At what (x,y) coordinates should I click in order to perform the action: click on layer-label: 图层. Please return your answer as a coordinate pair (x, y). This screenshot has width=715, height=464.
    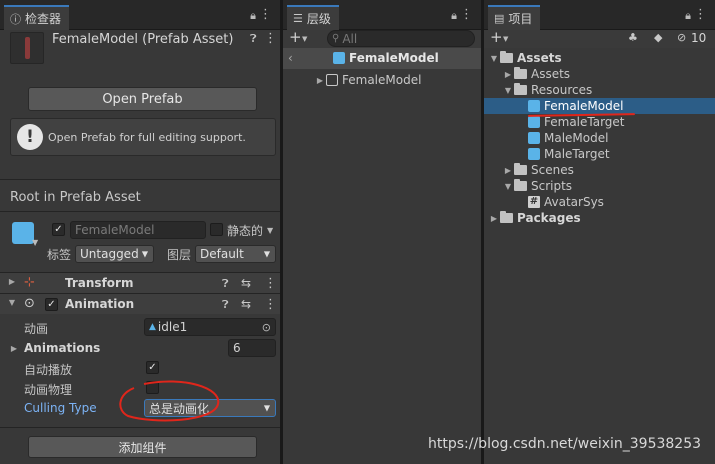
    Looking at the image, I should click on (179, 255).